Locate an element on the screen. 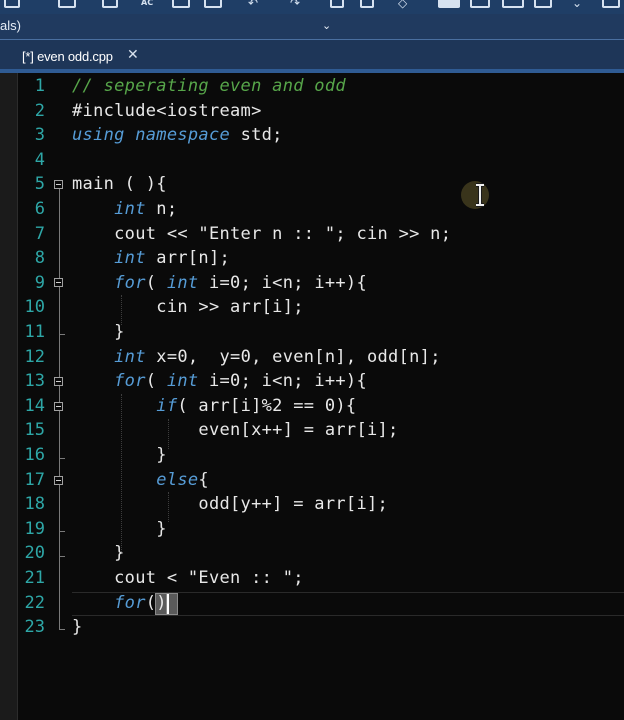 Image resolution: width=624 pixels, height=720 pixels. scope-dropdown-label: als) is located at coordinates (10, 25).